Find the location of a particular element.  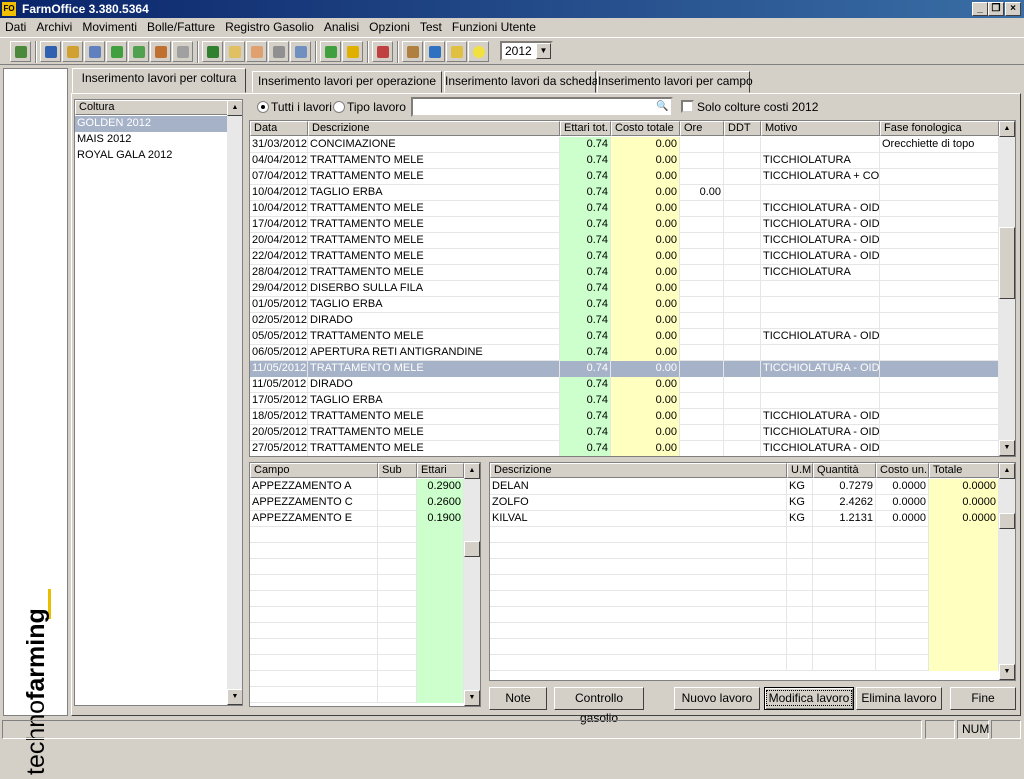

modifica-lavoro-button: Modifica lavoro is located at coordinates (809, 698).